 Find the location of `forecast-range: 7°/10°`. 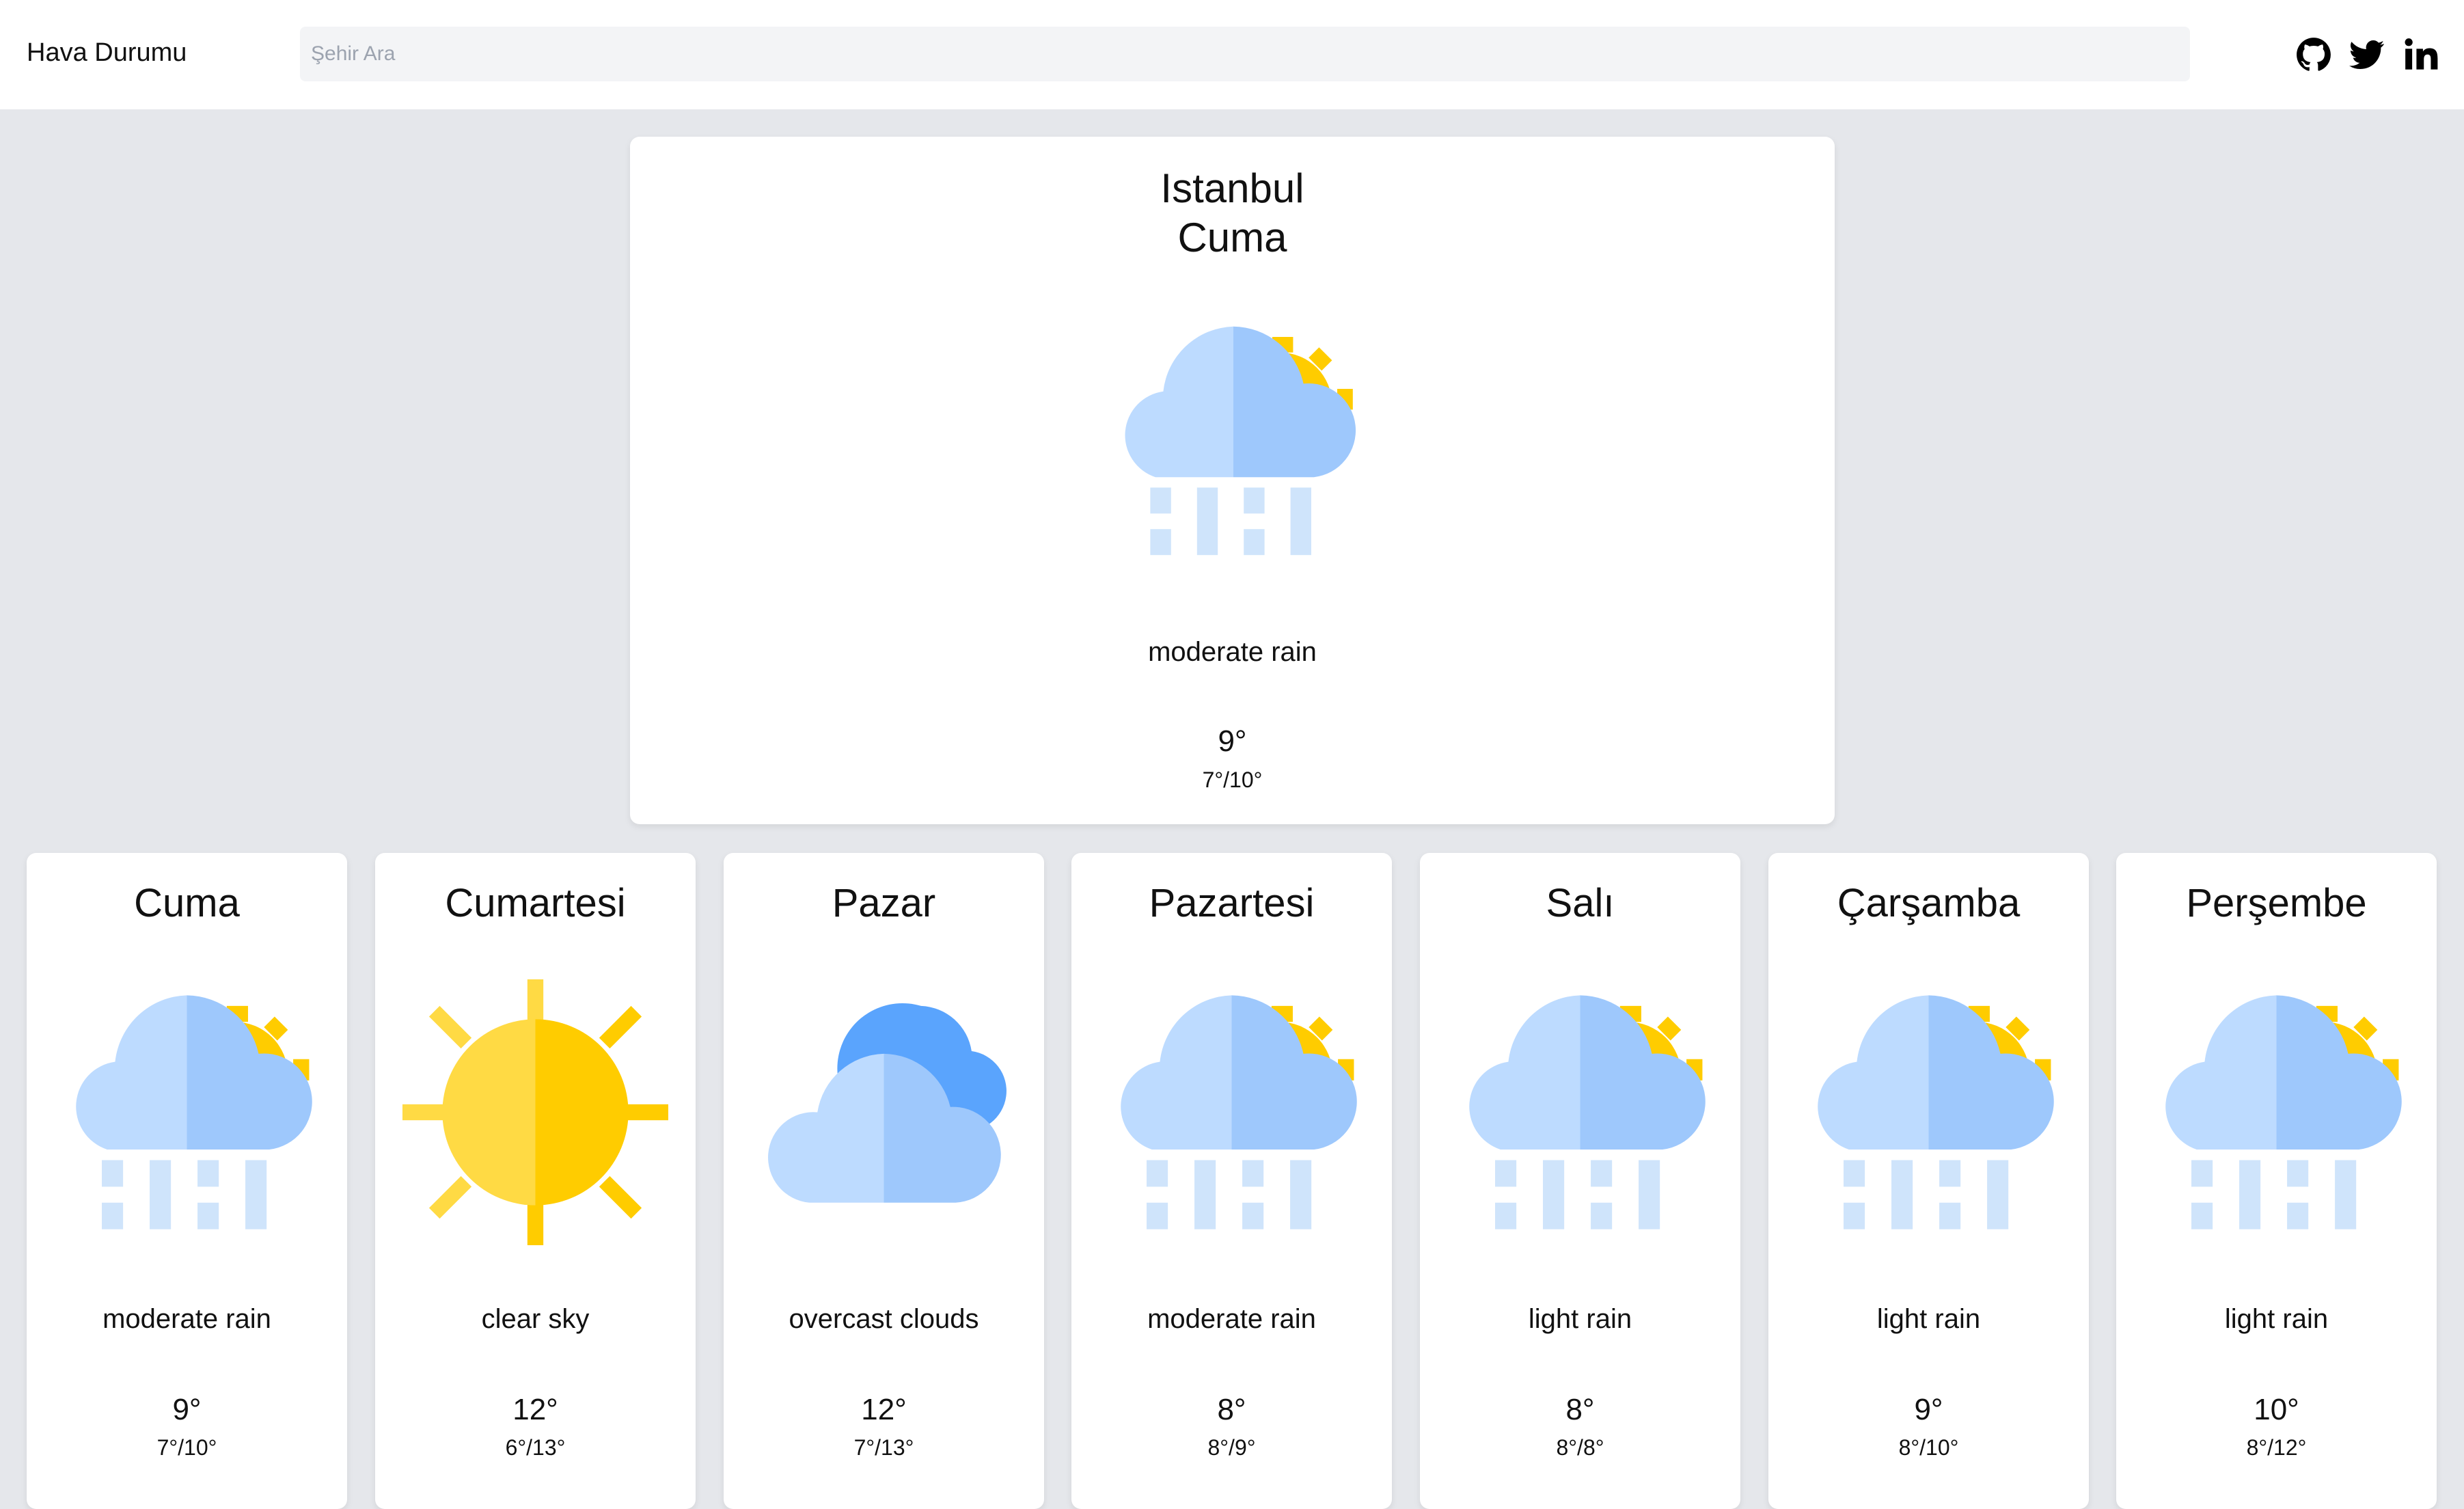

forecast-range: 7°/10° is located at coordinates (186, 1447).